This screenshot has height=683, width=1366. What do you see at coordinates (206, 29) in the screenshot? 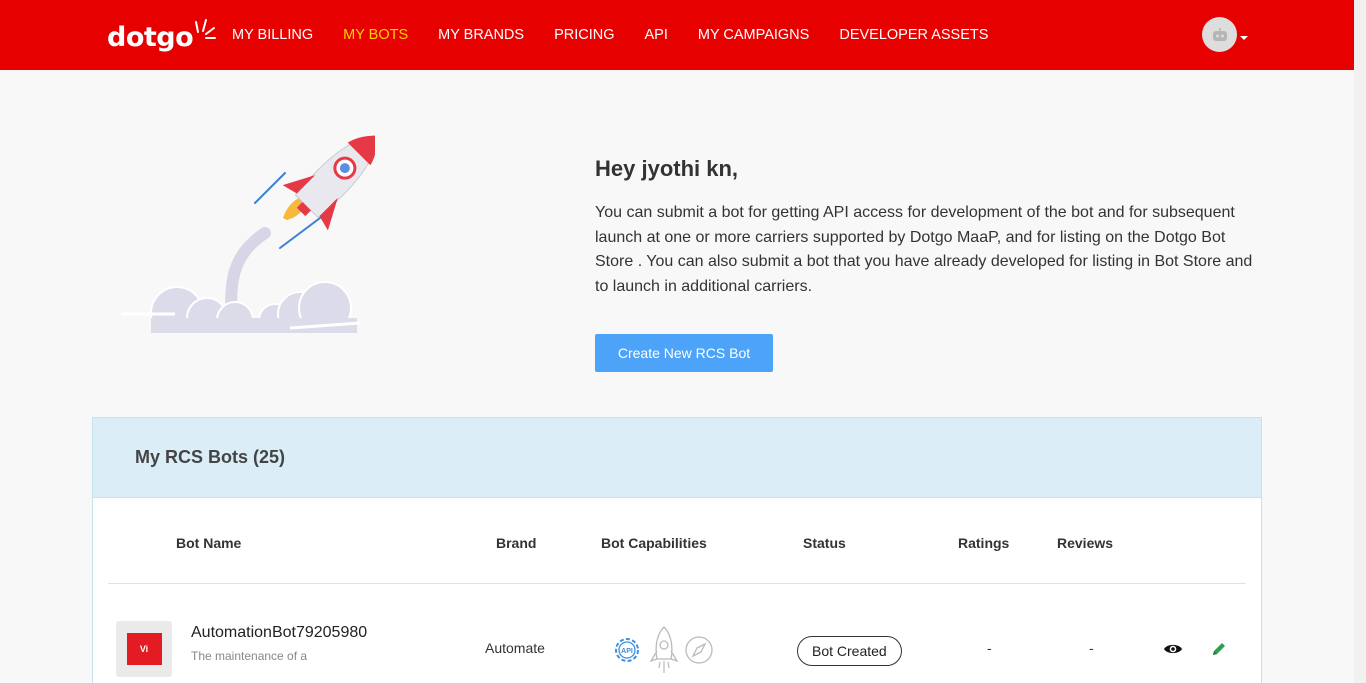
I see `logo-sparks-icon` at bounding box center [206, 29].